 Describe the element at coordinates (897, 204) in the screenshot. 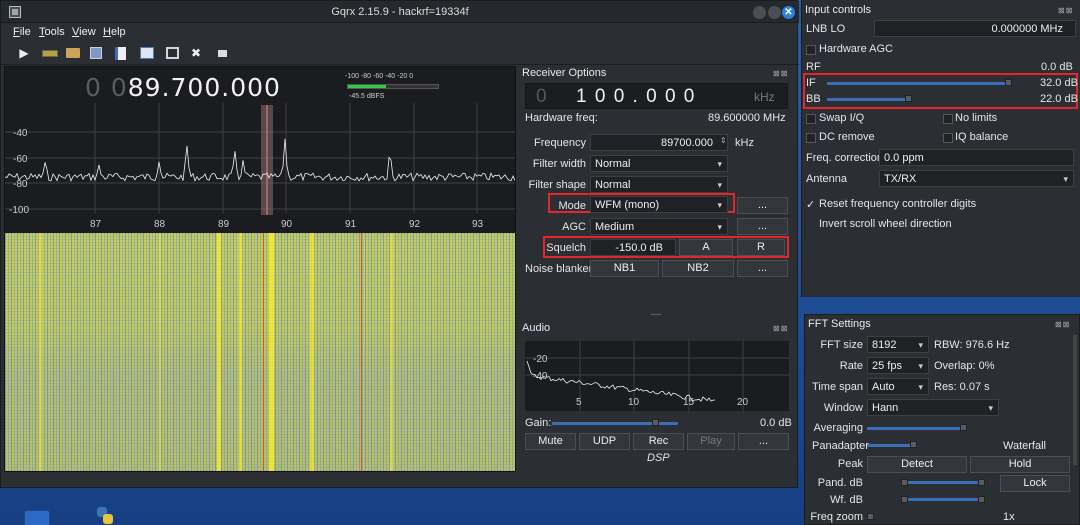

I see `reset-digits-option: Reset frequency controller digits` at that location.